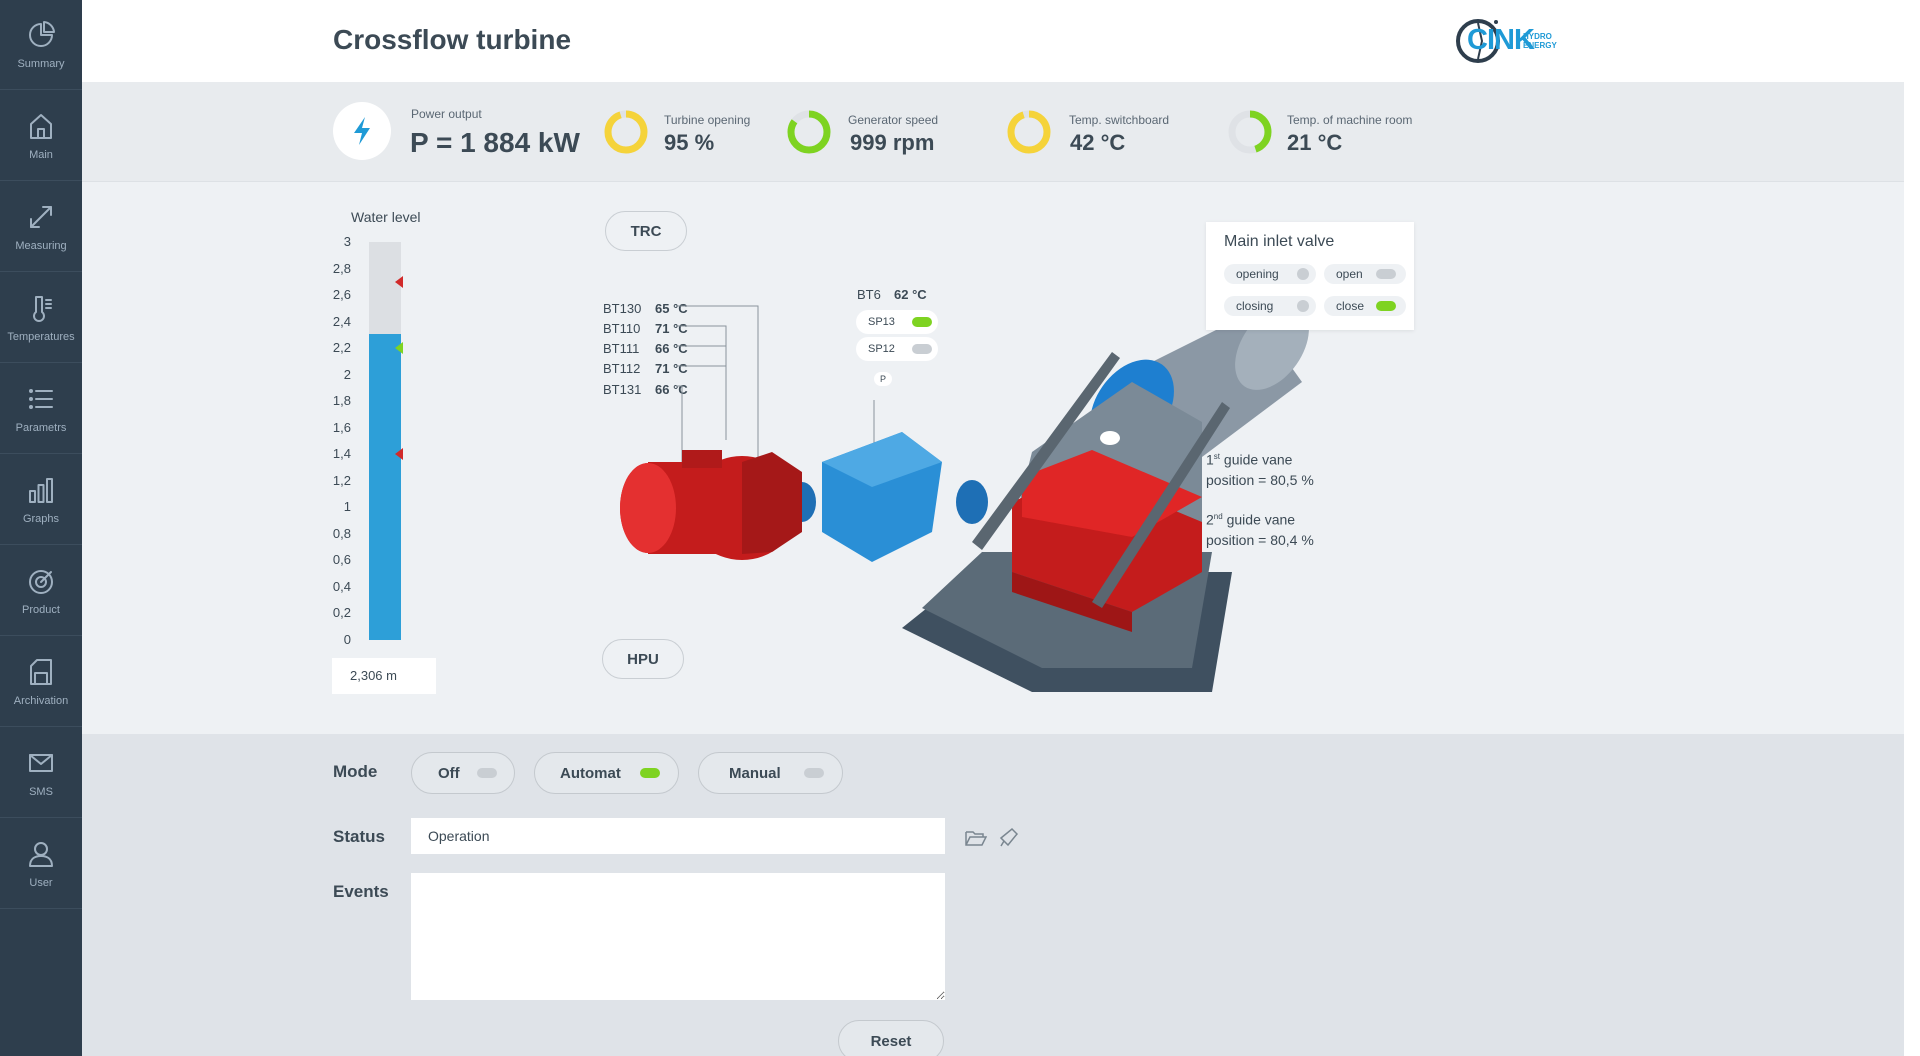 The width and height of the screenshot is (1920, 1056). I want to click on bar-chart-icon, so click(41, 490).